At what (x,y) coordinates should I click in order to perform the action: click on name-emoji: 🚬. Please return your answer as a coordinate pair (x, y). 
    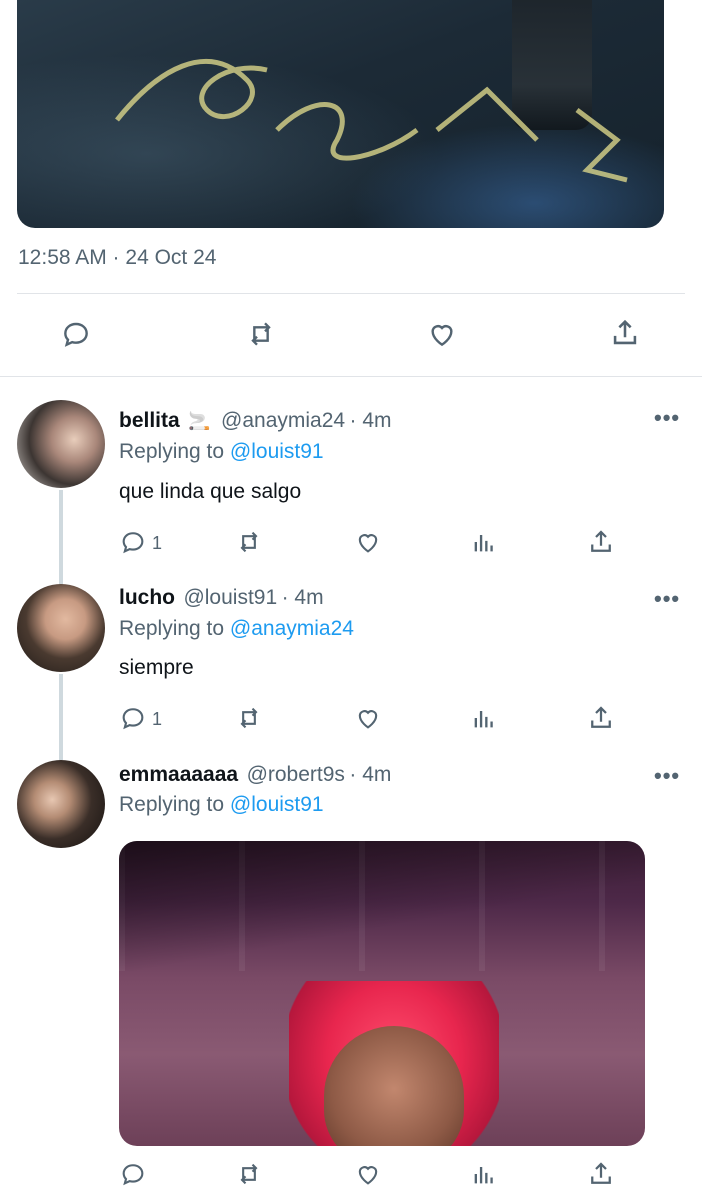
    Looking at the image, I should click on (199, 421).